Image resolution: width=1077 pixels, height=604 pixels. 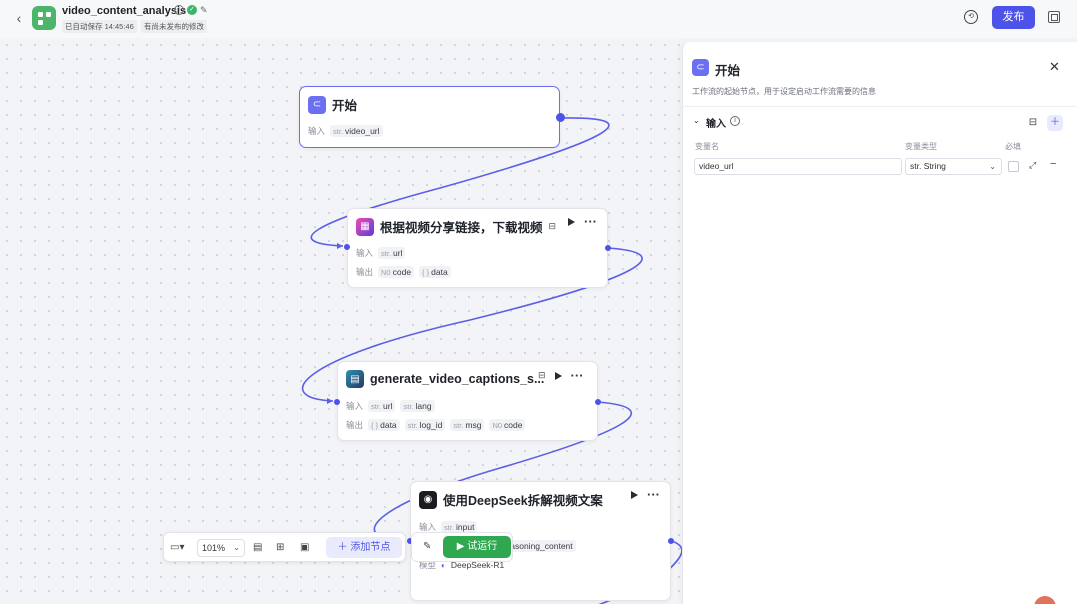 I want to click on history-icon: ⟲, so click(x=971, y=17).